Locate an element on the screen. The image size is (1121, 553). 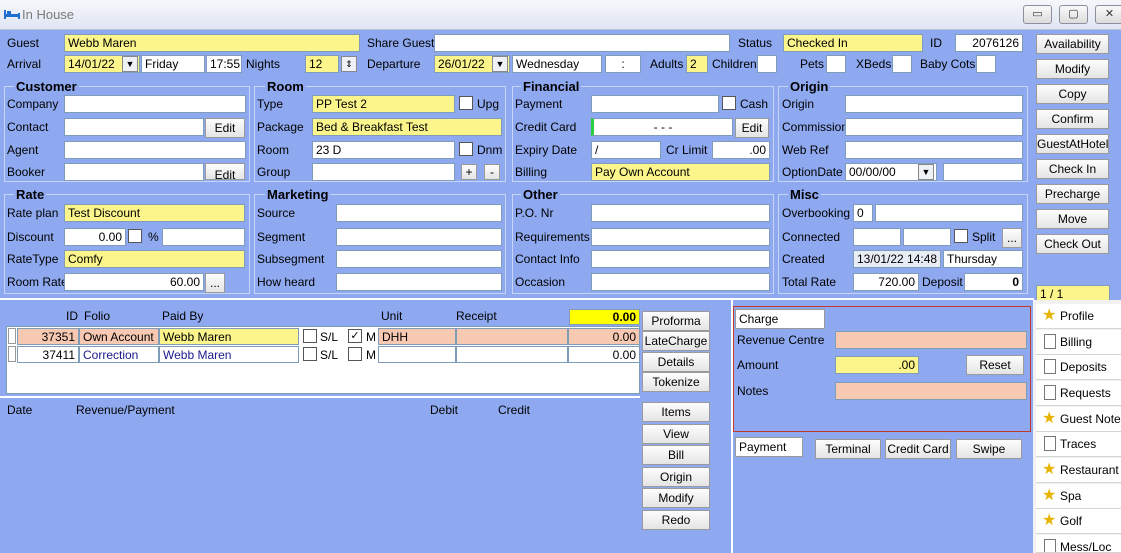
folio-row-1-receipt is located at coordinates (512, 336).